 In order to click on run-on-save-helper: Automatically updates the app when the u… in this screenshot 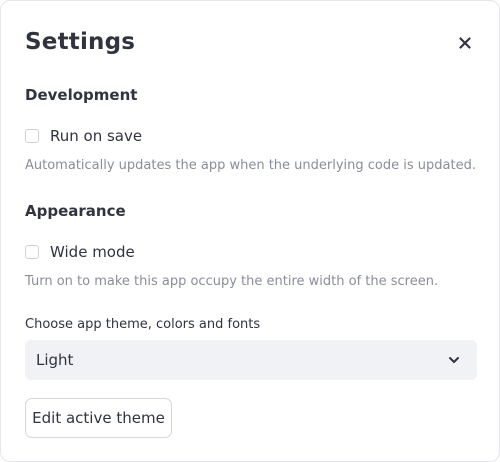, I will do `click(250, 165)`.